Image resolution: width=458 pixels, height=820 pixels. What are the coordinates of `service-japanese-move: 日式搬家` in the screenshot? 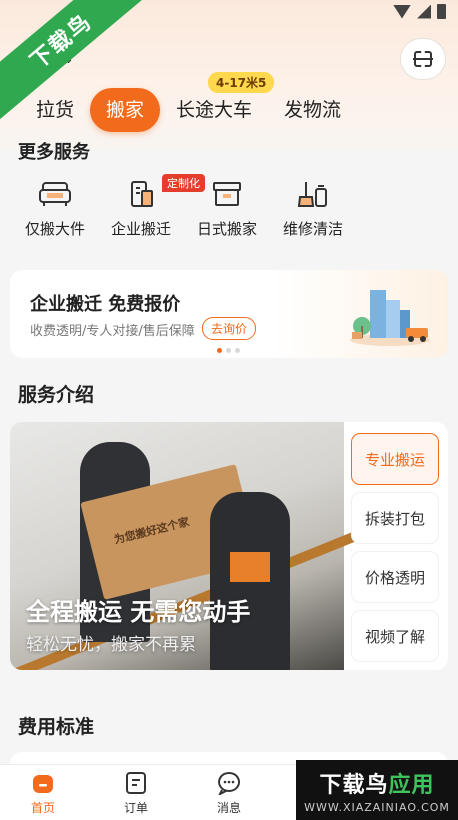 It's located at (227, 208).